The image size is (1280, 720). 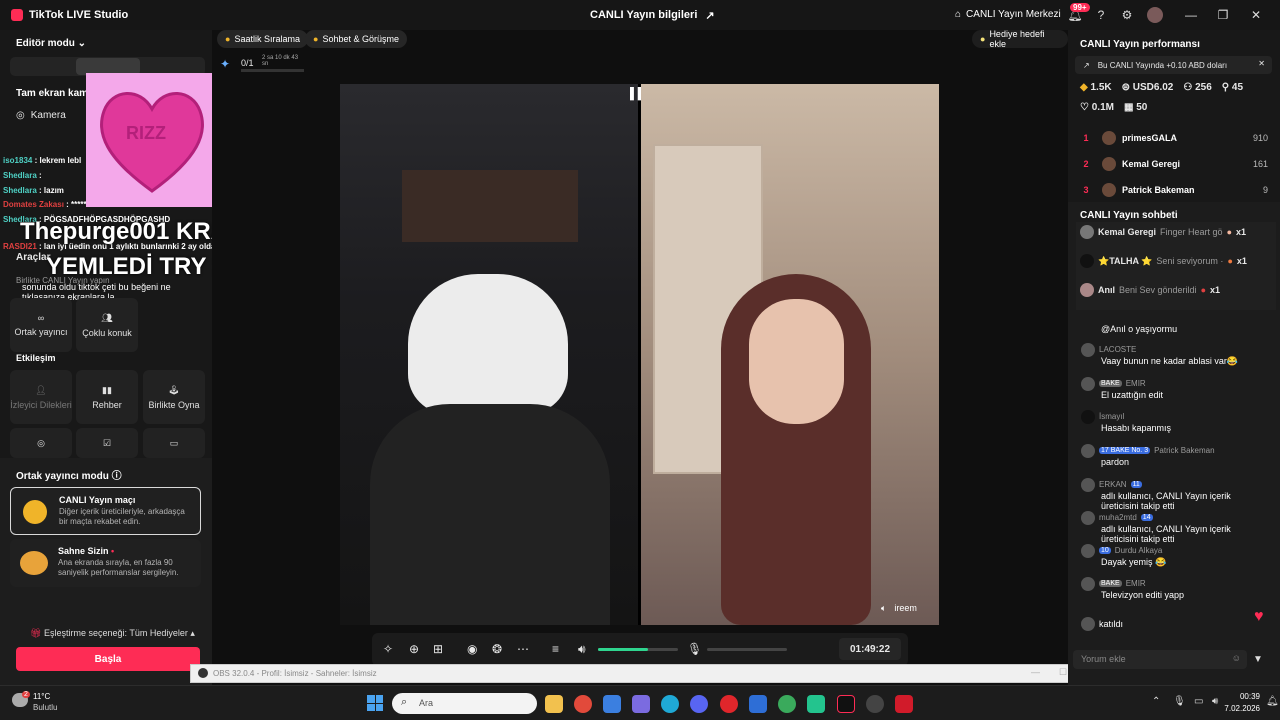 I want to click on gift-icon: ●, so click(x=1203, y=290).